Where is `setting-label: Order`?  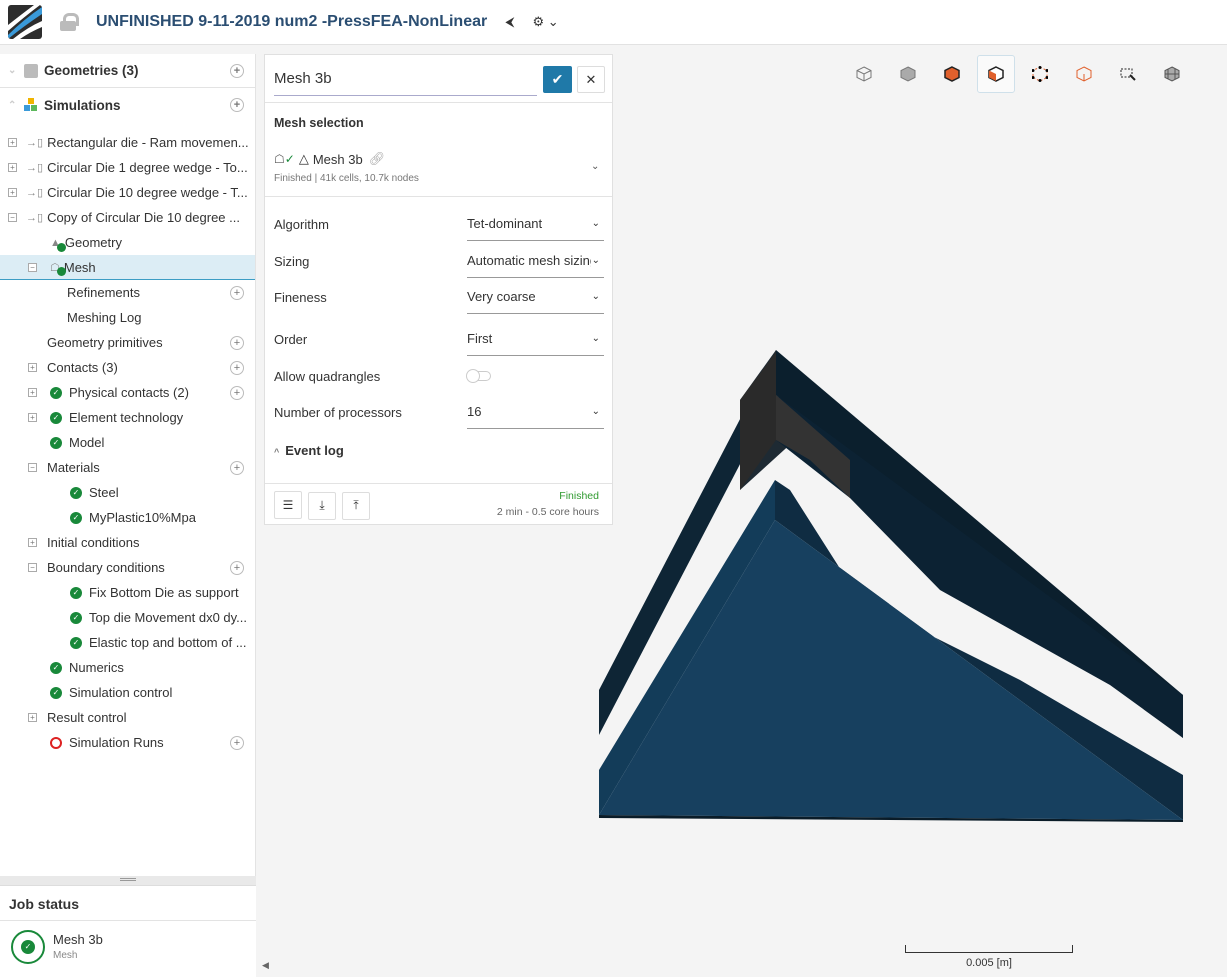
setting-label: Order is located at coordinates (291, 339).